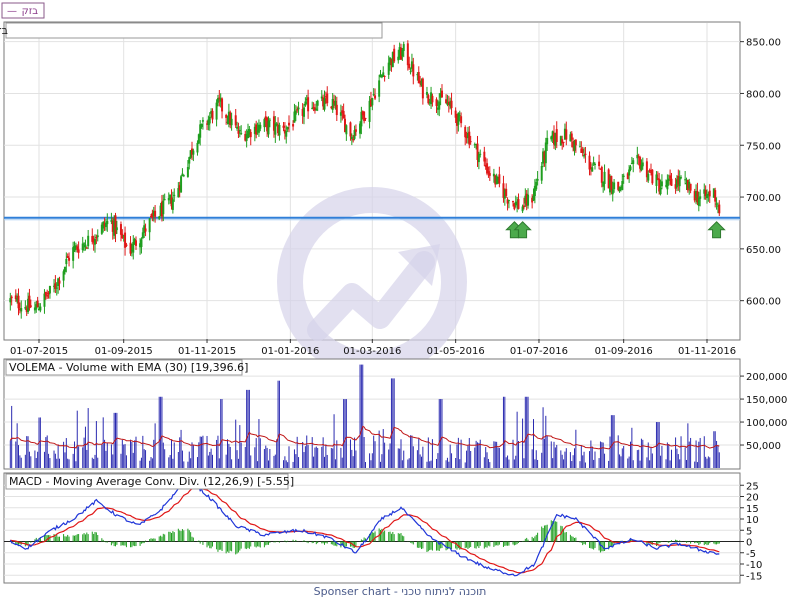 Image resolution: width=800 pixels, height=600 pixels. Describe the element at coordinates (752, 520) in the screenshot. I see `macd-y-tick-label: 10` at that location.